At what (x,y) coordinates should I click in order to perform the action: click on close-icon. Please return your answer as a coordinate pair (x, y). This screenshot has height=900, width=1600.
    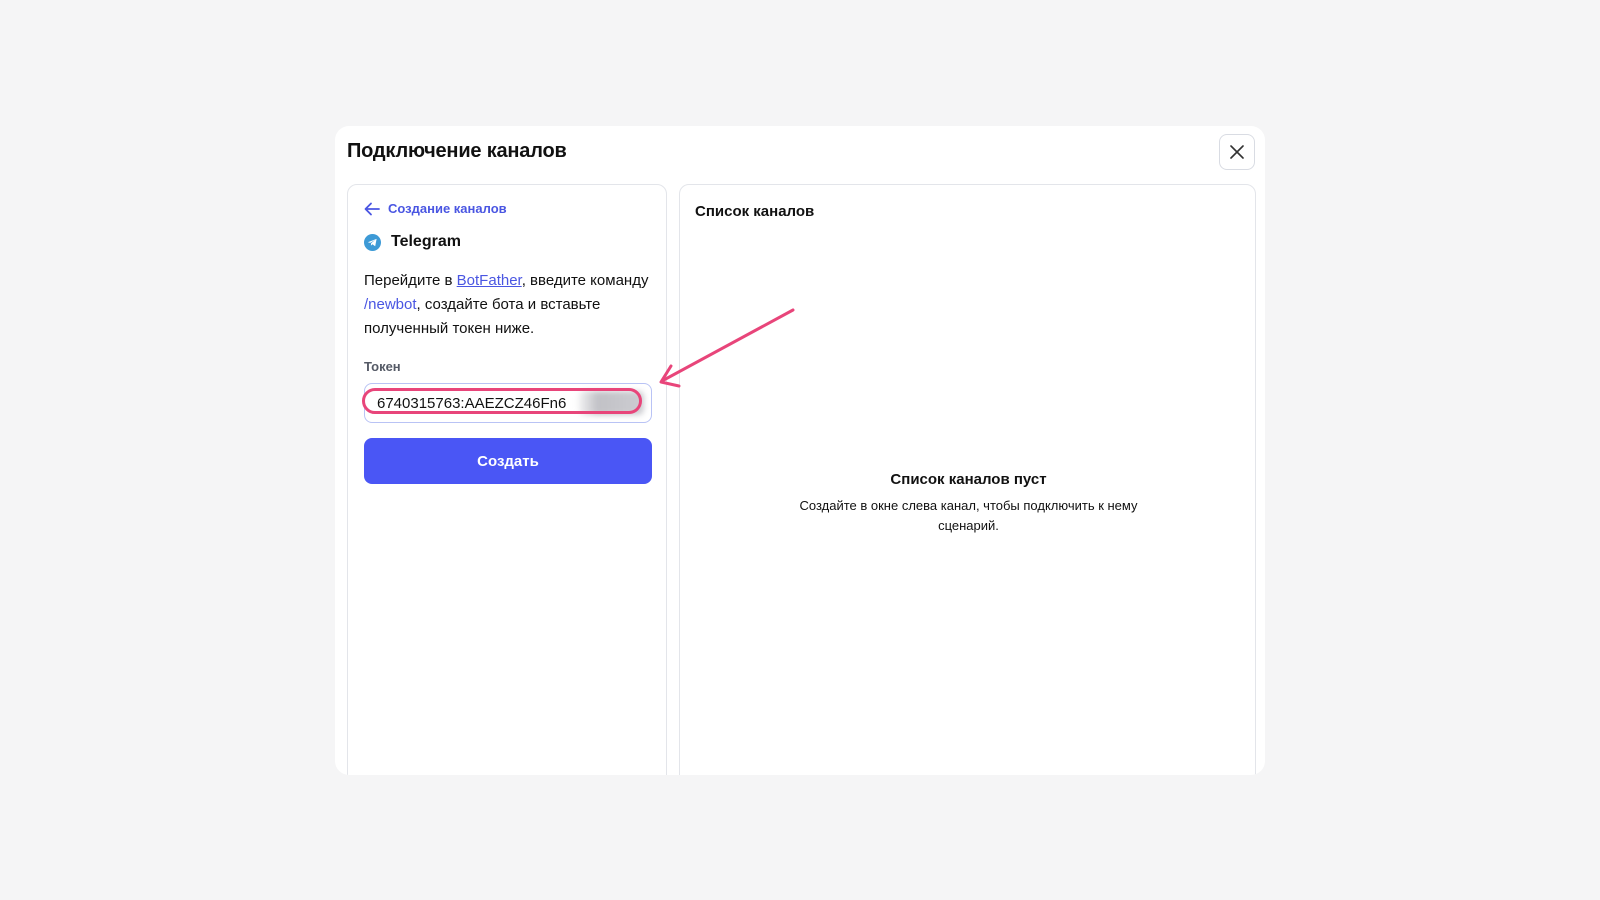
    Looking at the image, I should click on (1237, 152).